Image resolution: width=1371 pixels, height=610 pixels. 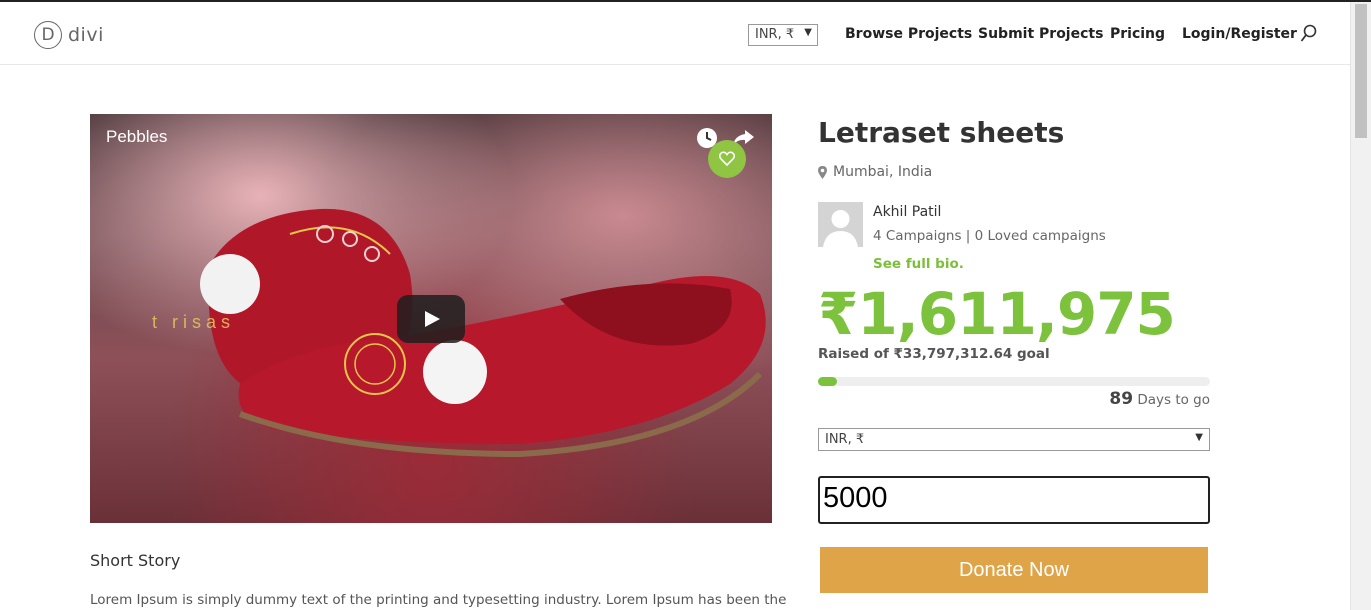 I want to click on avatar-placeholder-icon, so click(x=840, y=224).